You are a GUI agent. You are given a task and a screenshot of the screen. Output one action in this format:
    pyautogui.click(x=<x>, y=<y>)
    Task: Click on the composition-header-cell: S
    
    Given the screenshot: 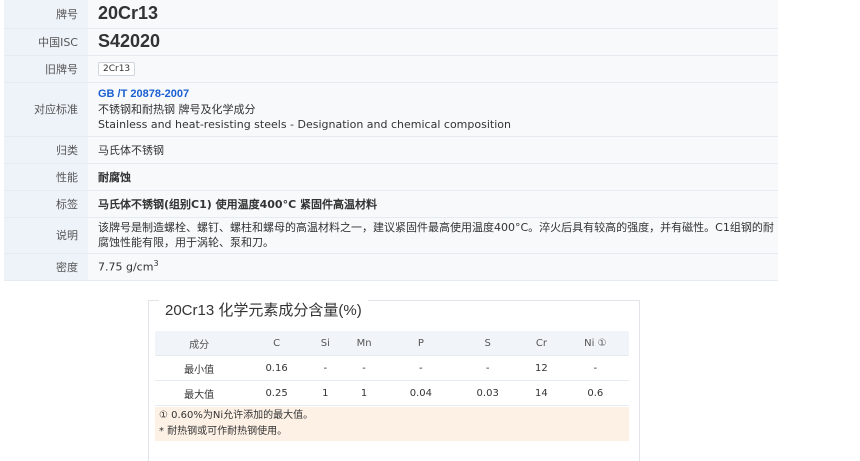 What is the action you would take?
    pyautogui.click(x=488, y=343)
    